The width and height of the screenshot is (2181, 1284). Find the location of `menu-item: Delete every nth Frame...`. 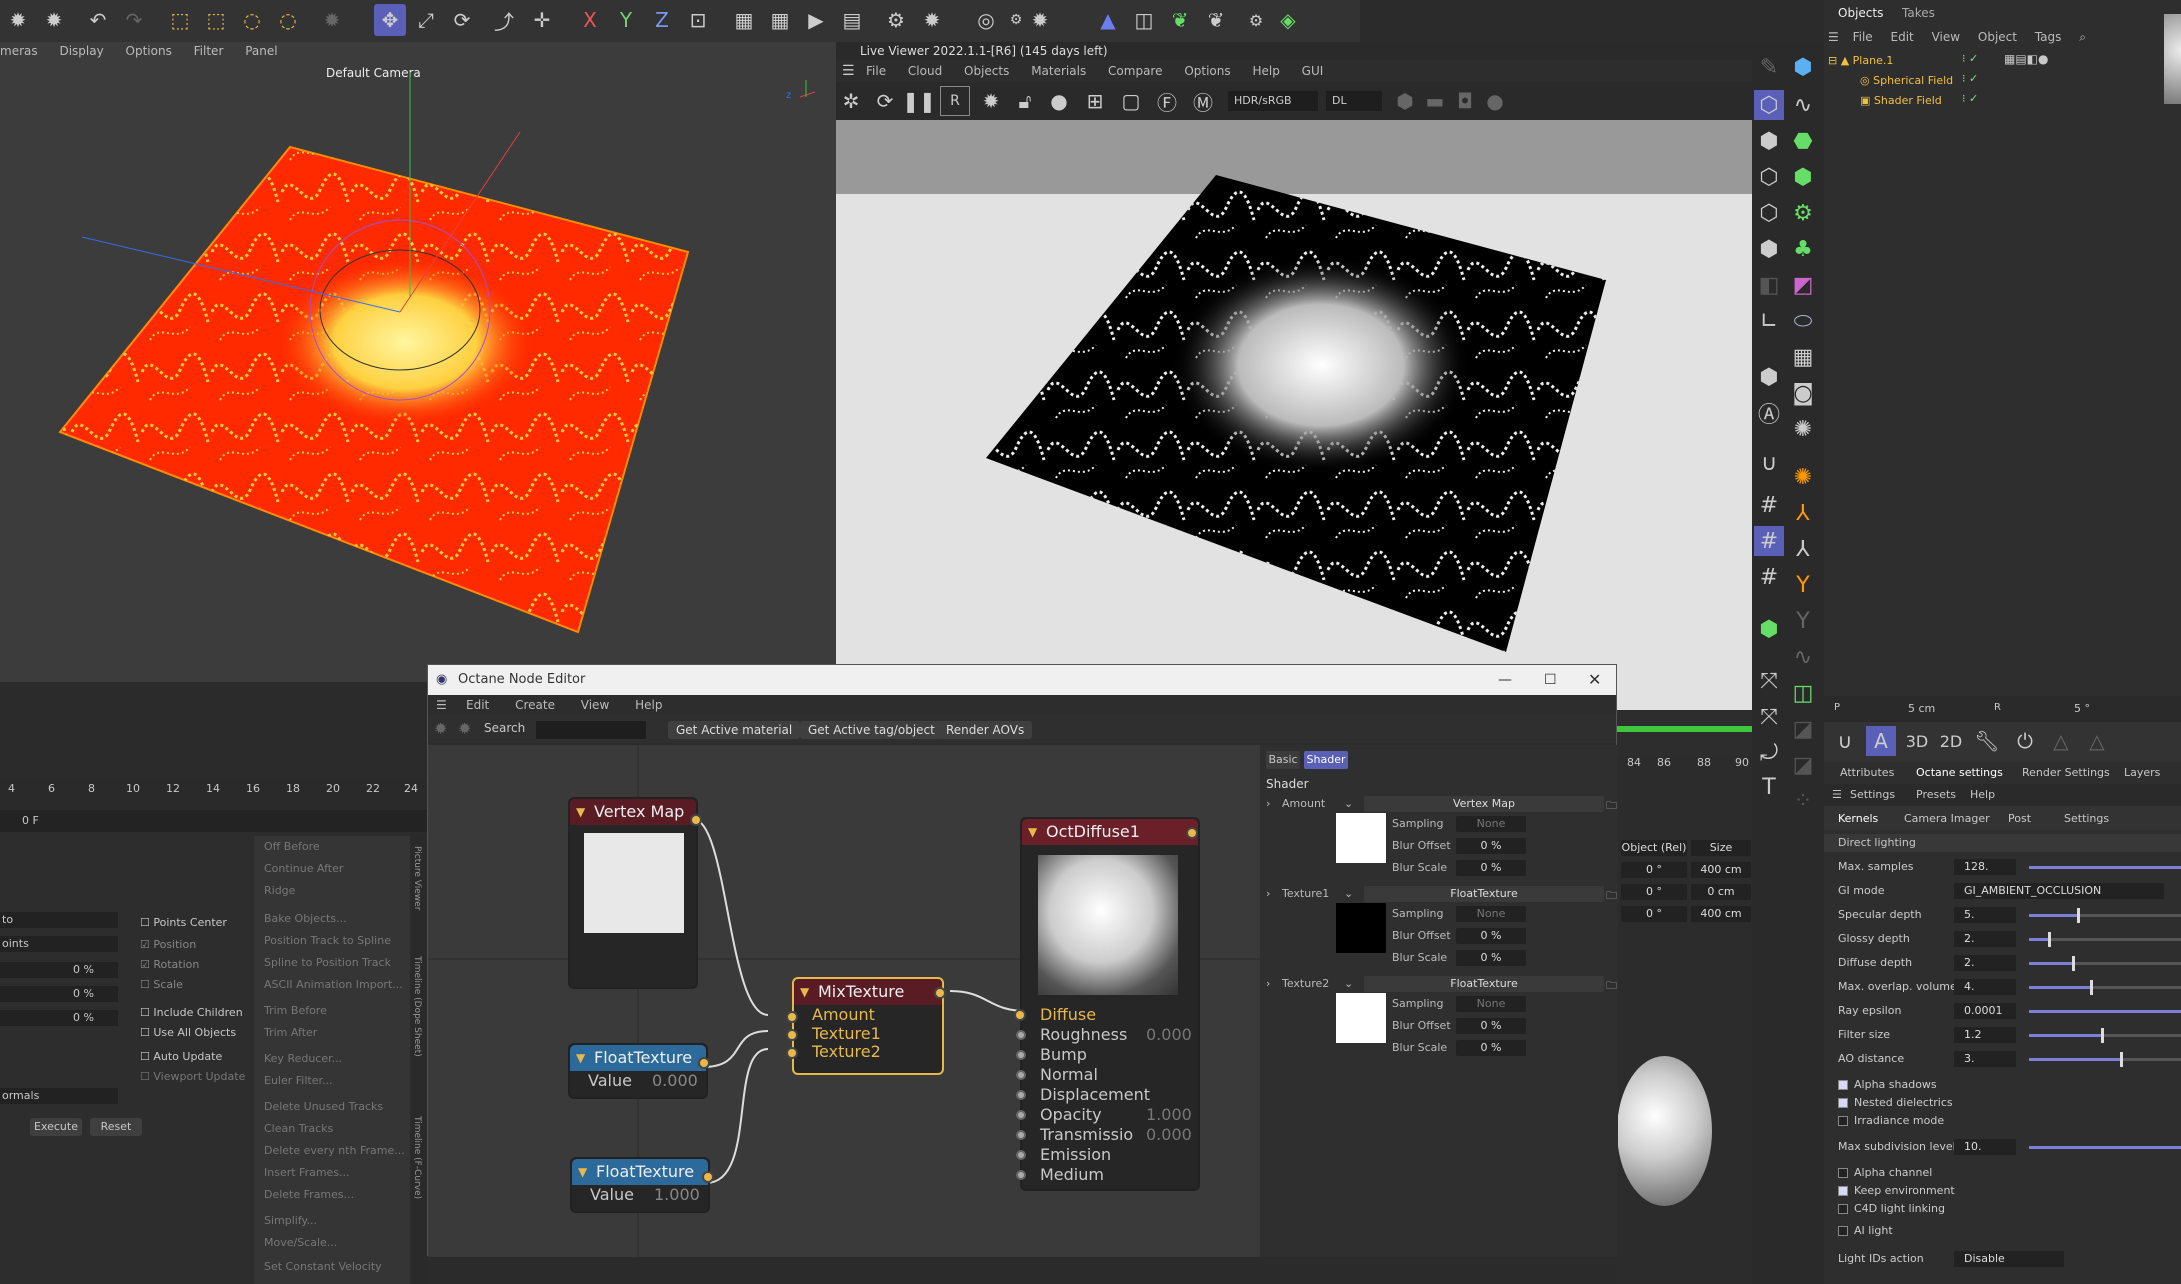

menu-item: Delete every nth Frame... is located at coordinates (334, 1151).